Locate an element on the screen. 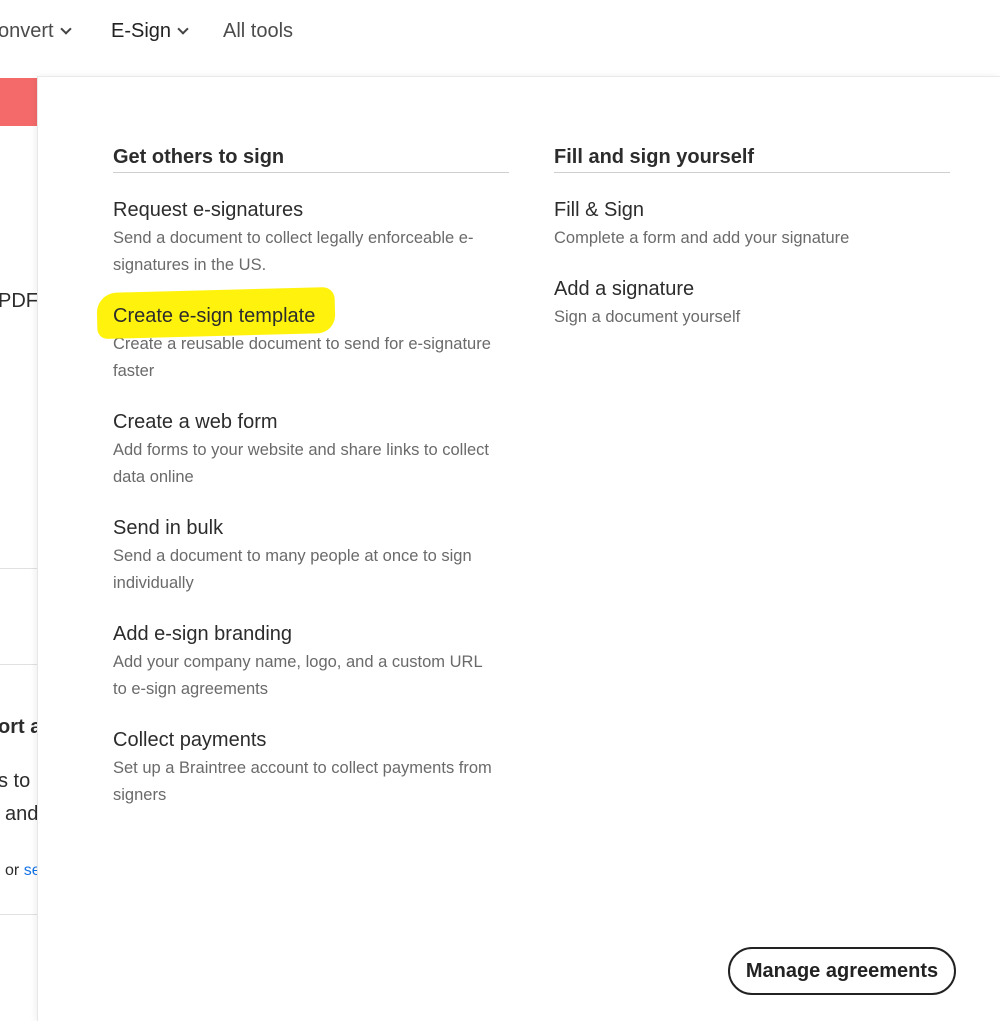  top-nav: onvert E-Sign All tools is located at coordinates (500, 38).